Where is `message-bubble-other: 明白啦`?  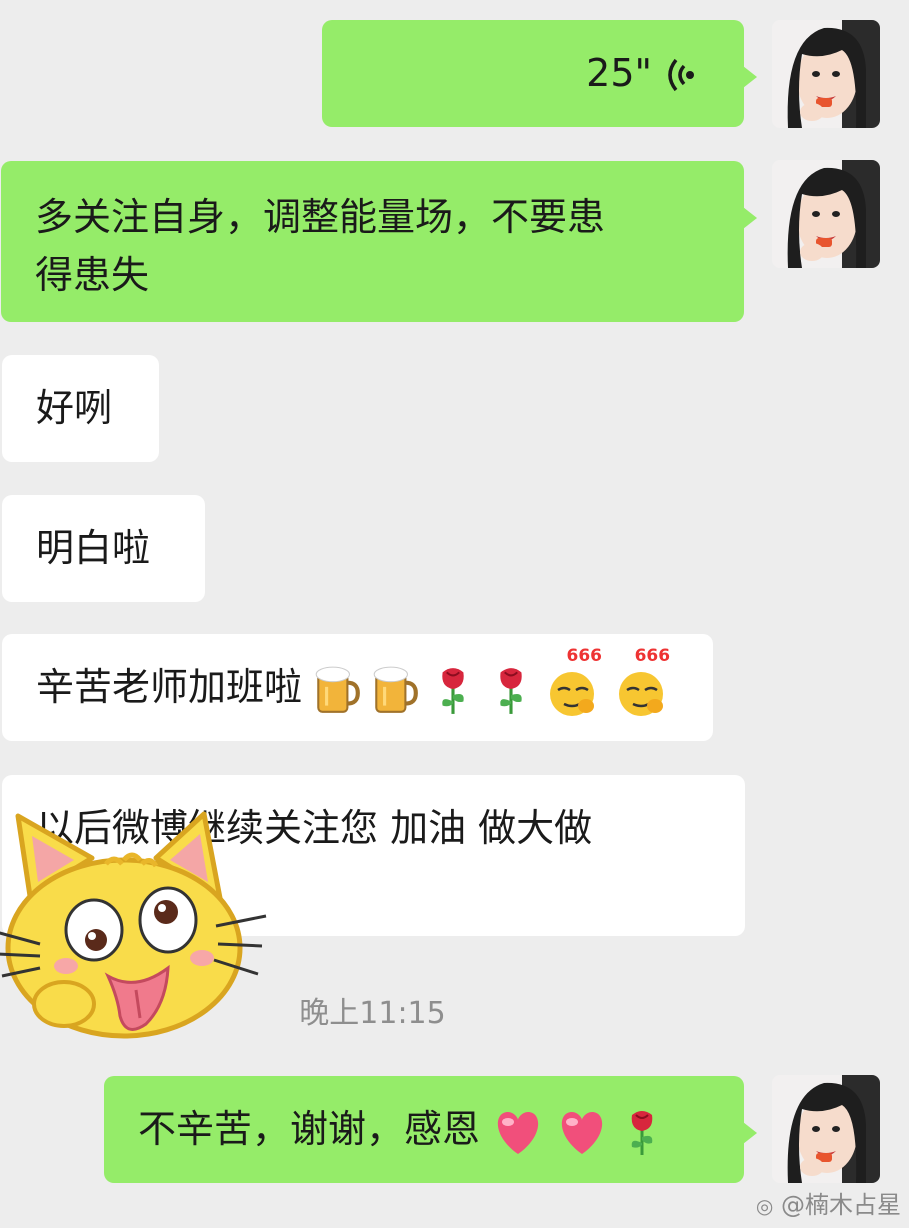 message-bubble-other: 明白啦 is located at coordinates (103, 548).